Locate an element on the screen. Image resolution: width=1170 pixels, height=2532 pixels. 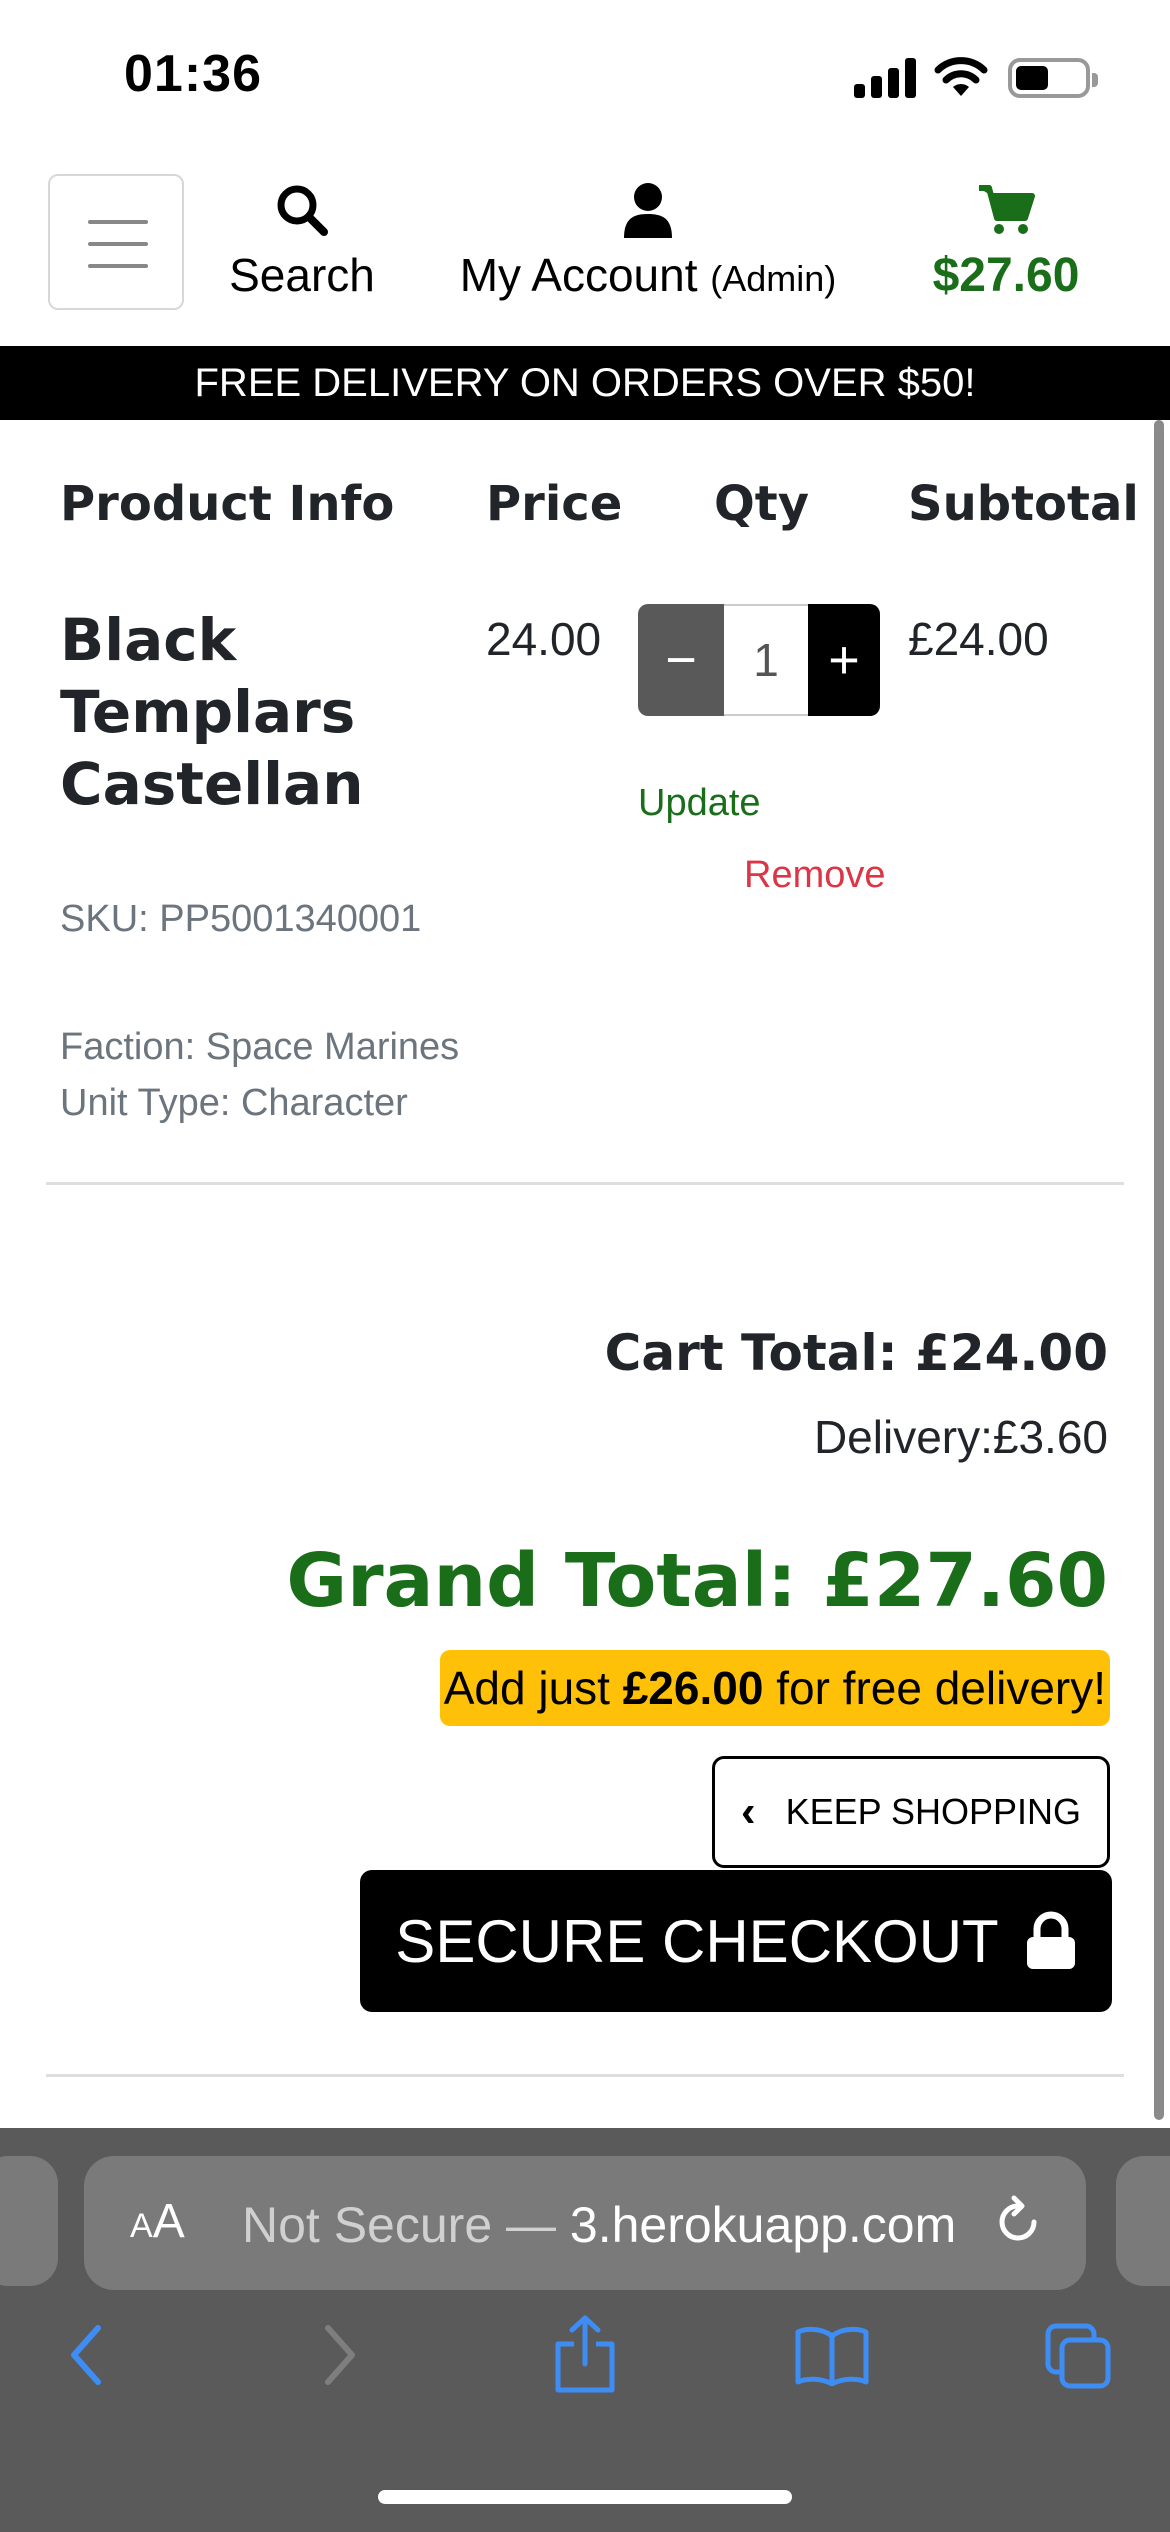
grand-total: Grand Total: £27.60 is located at coordinates (697, 1581).